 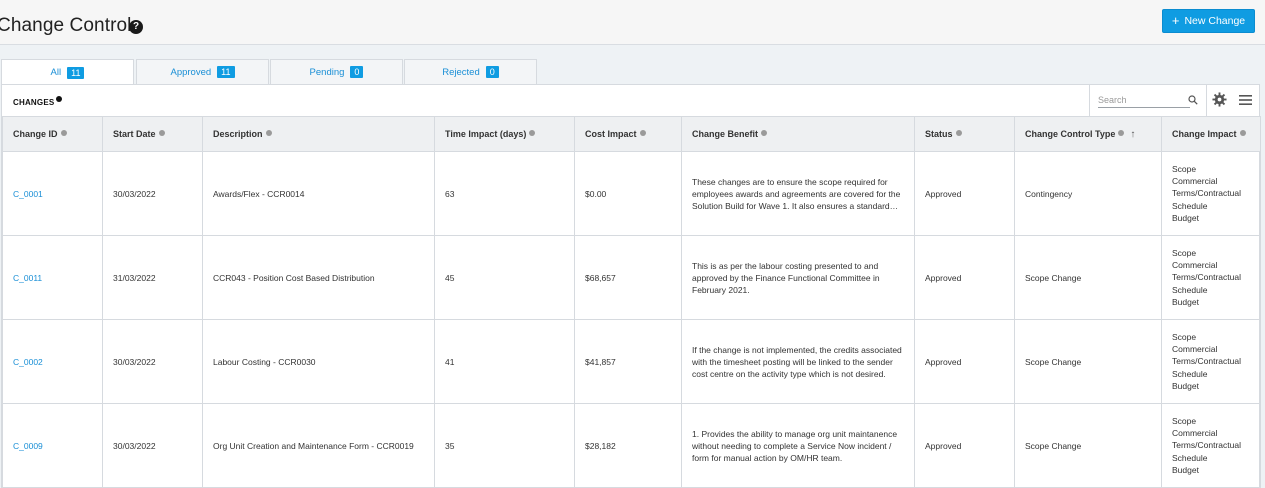 What do you see at coordinates (52, 193) in the screenshot?
I see `change-id-link: C_0001` at bounding box center [52, 193].